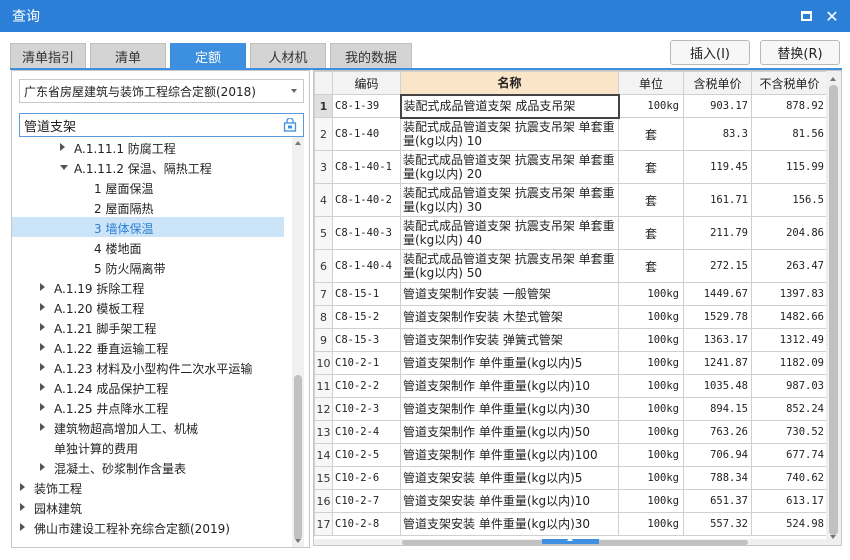 The image size is (850, 560). I want to click on cell-notax-price: 677.74, so click(789, 455).